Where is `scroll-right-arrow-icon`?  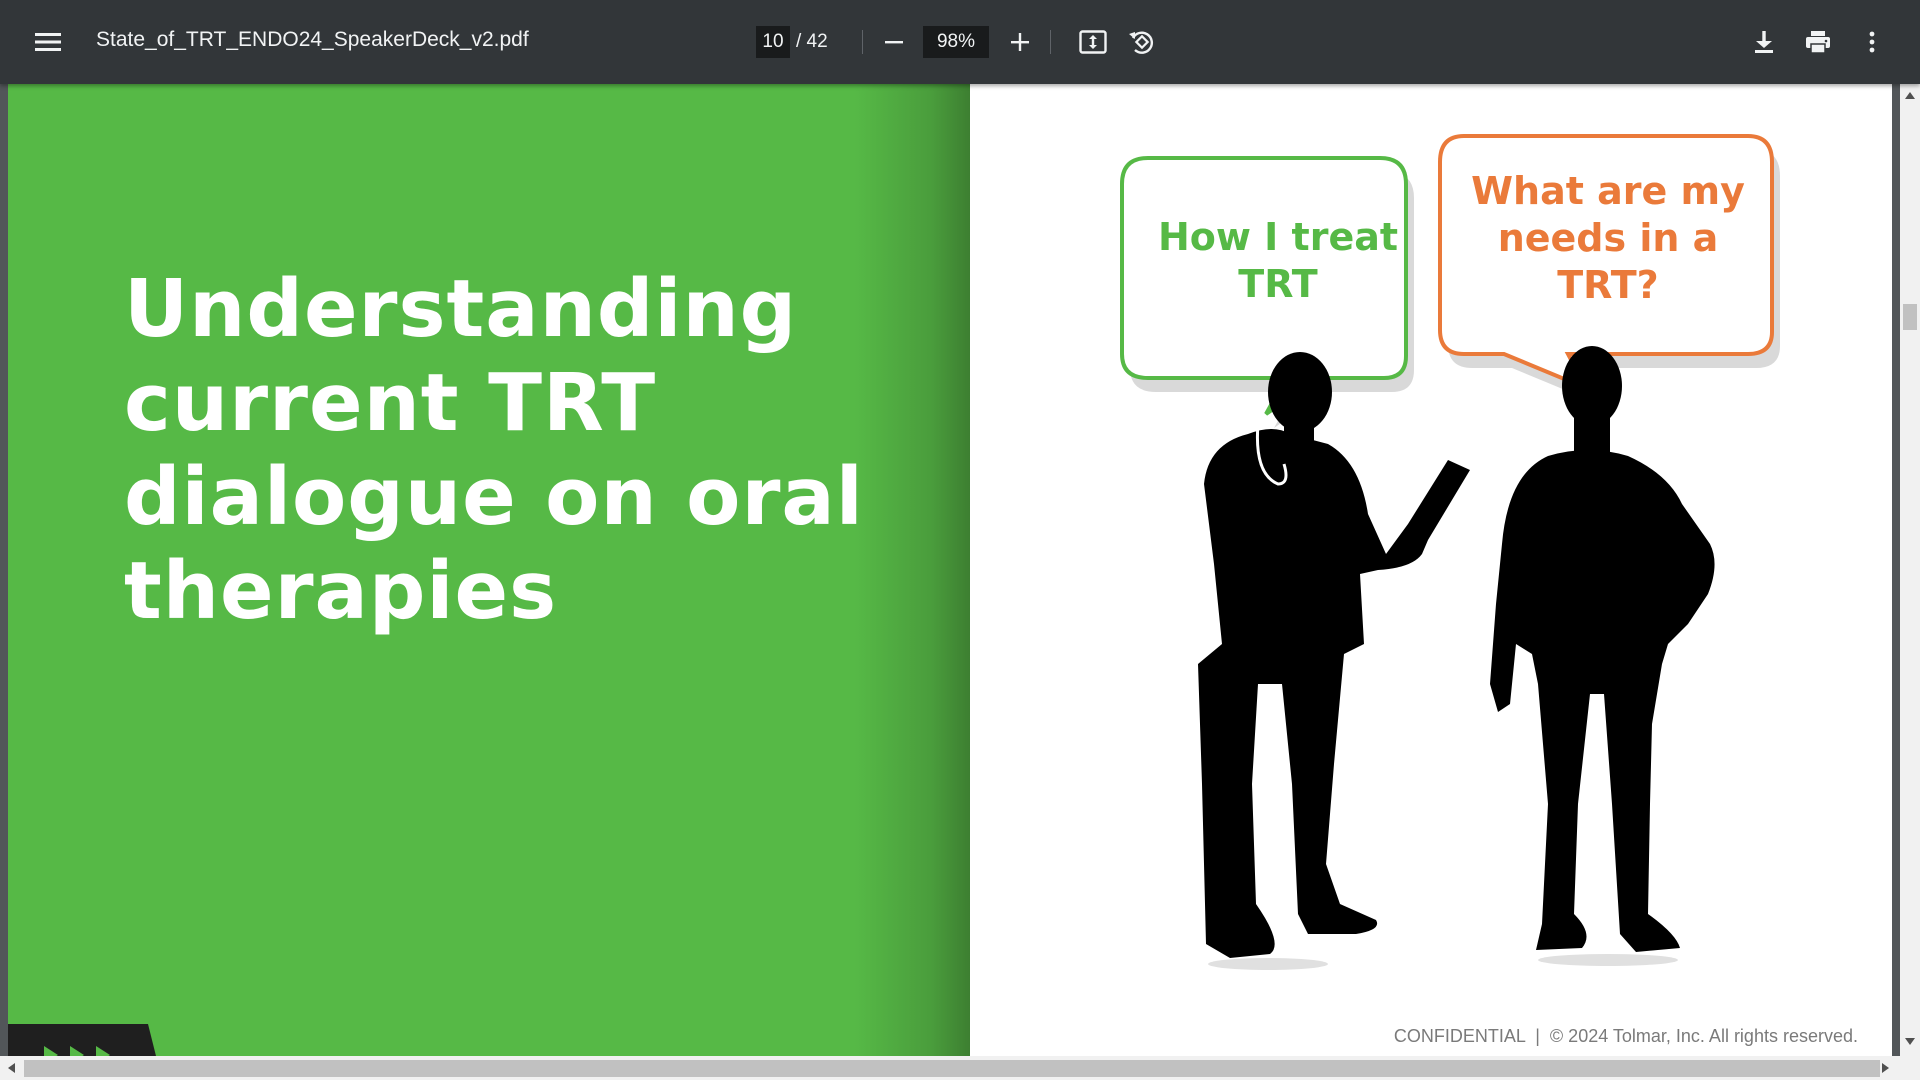
scroll-right-arrow-icon is located at coordinates (1885, 1068).